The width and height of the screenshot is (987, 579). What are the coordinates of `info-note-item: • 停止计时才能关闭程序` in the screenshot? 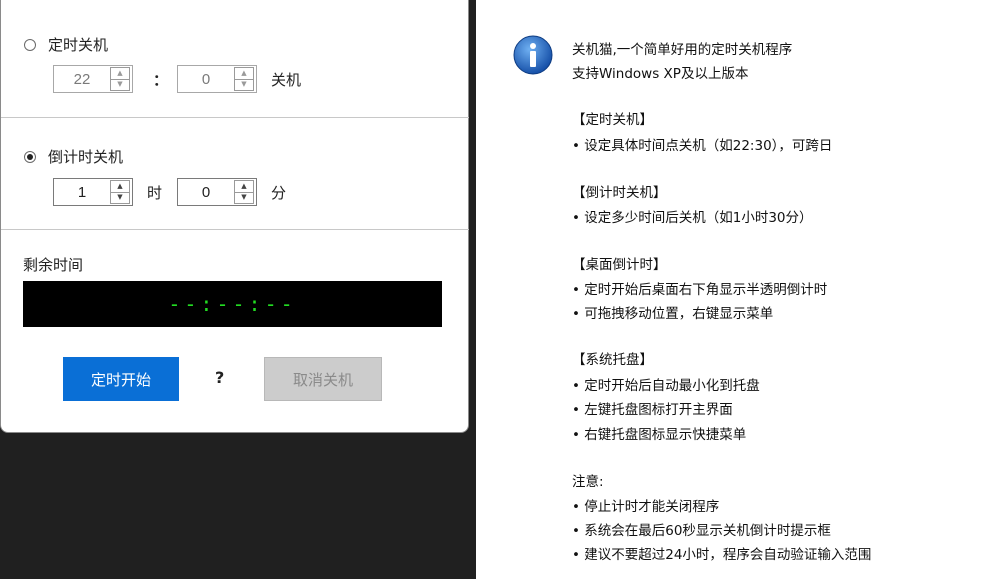 It's located at (646, 507).